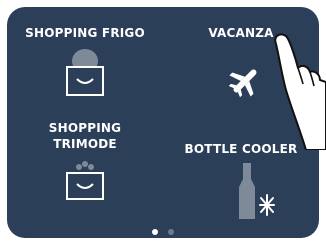  Describe the element at coordinates (85, 75) in the screenshot. I see `shopping-frigo-icon` at that location.